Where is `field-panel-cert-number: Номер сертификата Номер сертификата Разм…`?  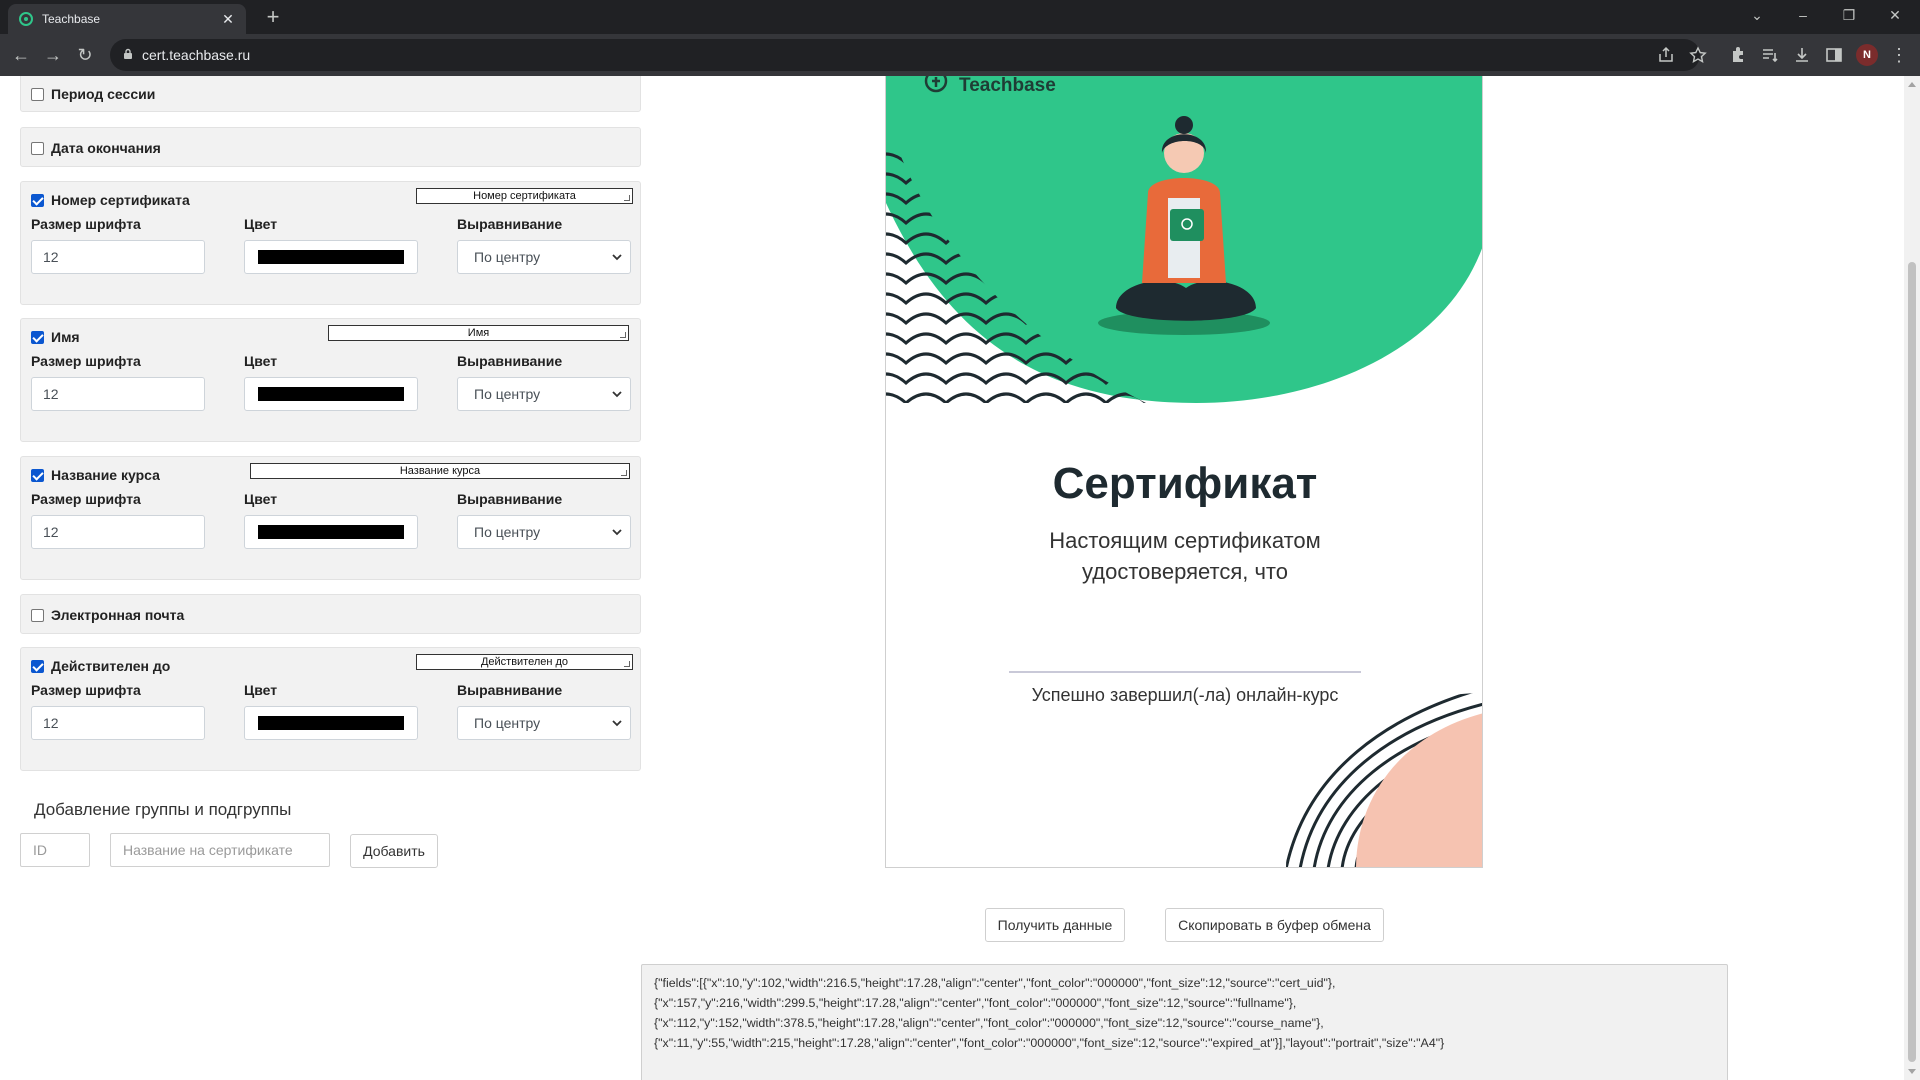 field-panel-cert-number: Номер сертификата Номер сертификата Разм… is located at coordinates (330, 243).